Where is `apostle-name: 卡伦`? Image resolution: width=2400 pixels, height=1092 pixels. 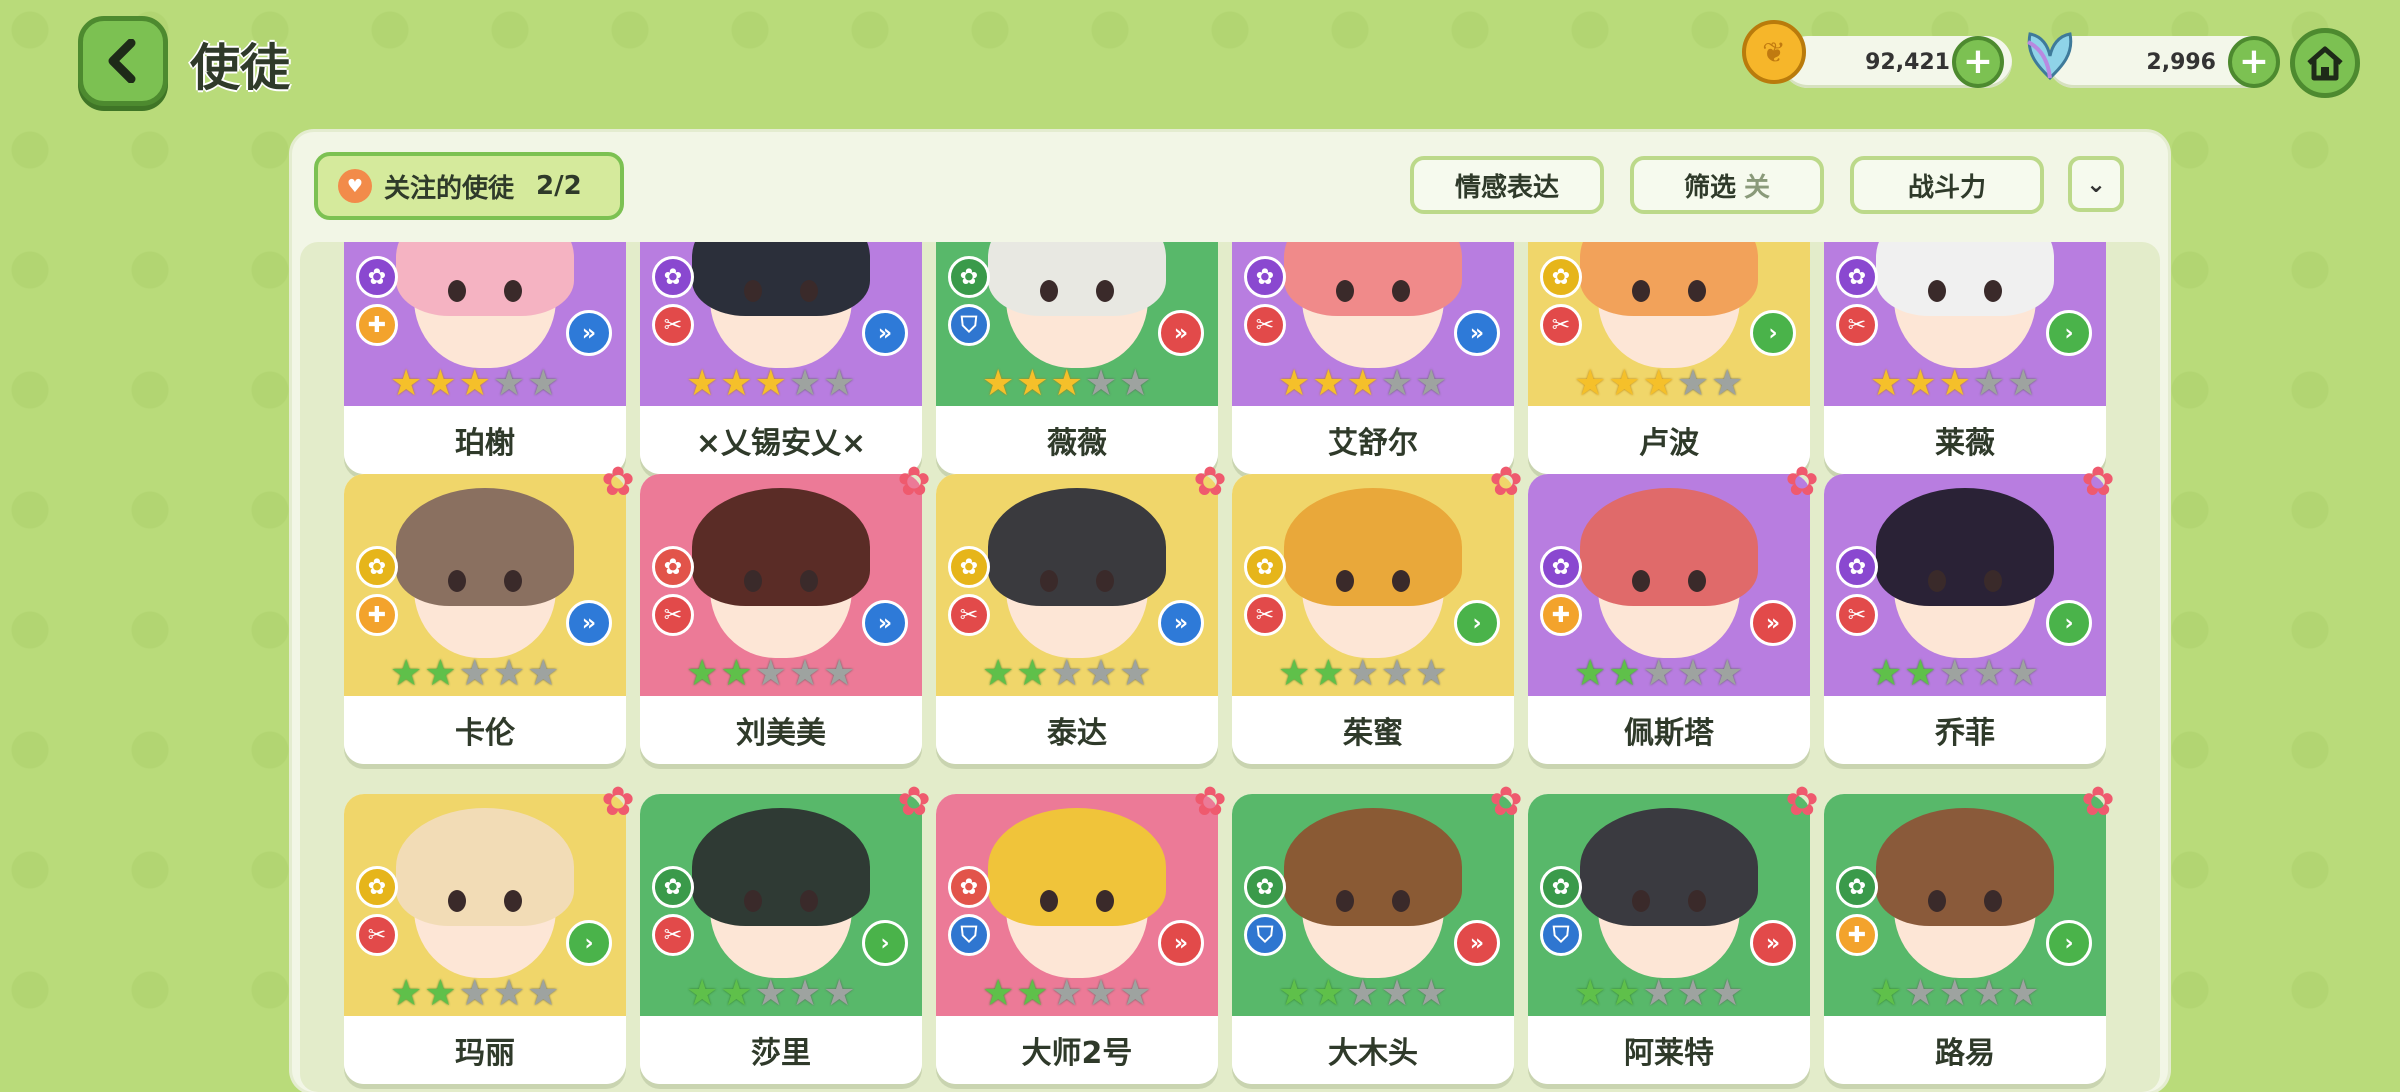
apostle-name: 卡伦 is located at coordinates (485, 730).